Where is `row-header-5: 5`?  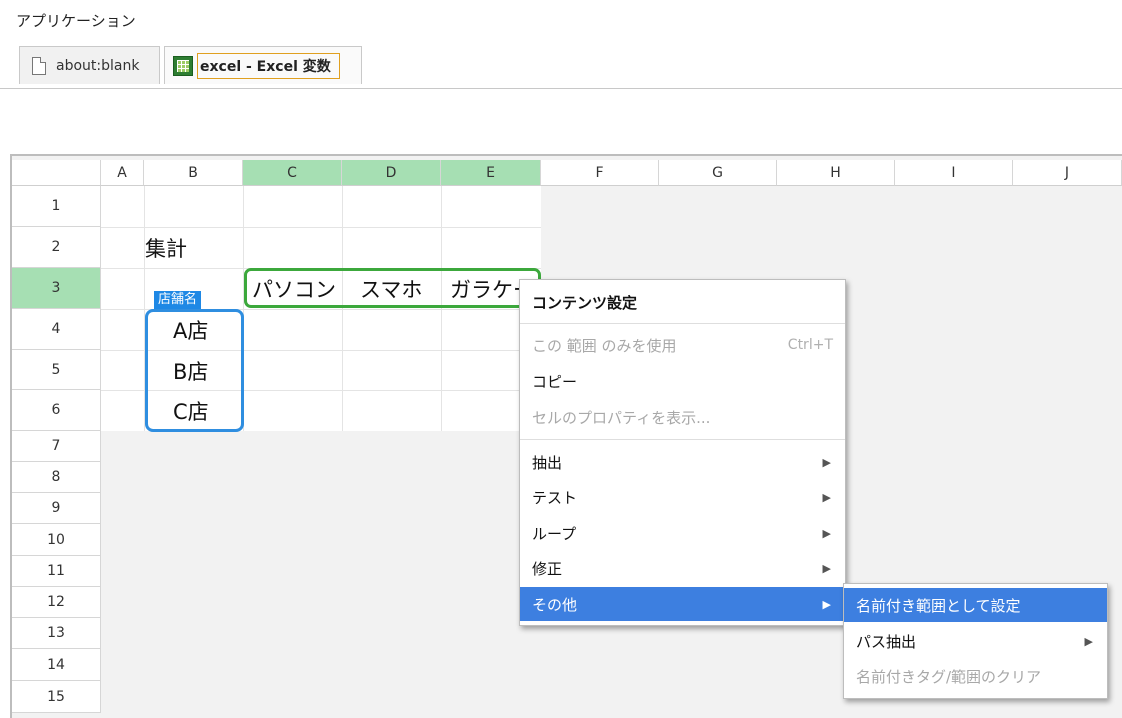
row-header-5: 5 is located at coordinates (56, 370).